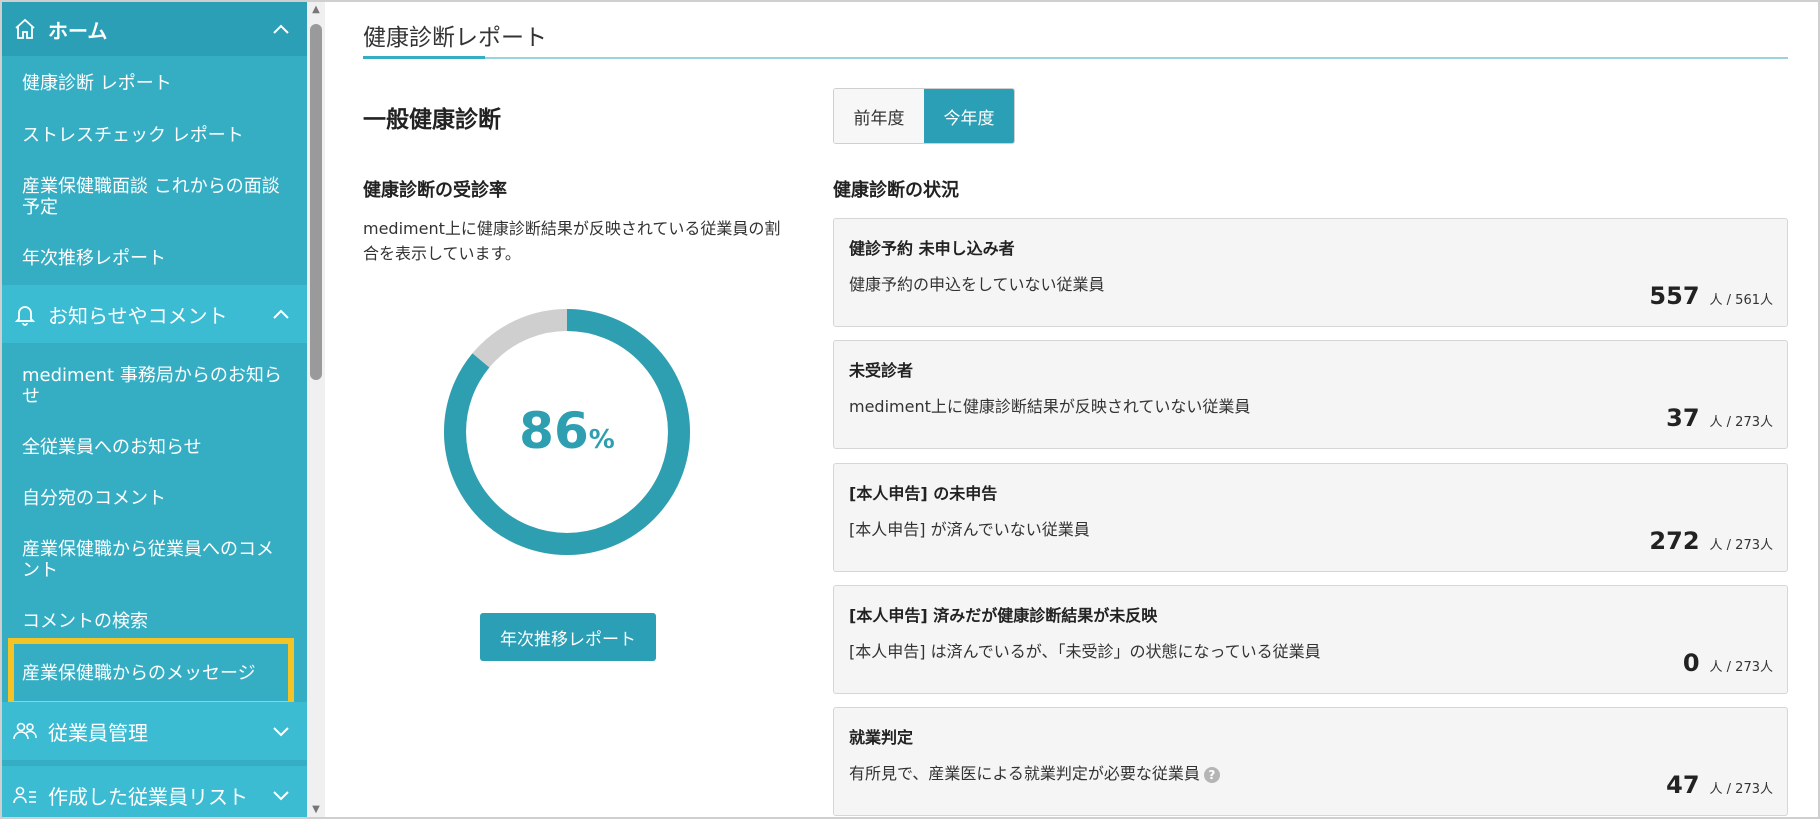  I want to click on card-title: 健診予約 未申し込み者, so click(932, 248).